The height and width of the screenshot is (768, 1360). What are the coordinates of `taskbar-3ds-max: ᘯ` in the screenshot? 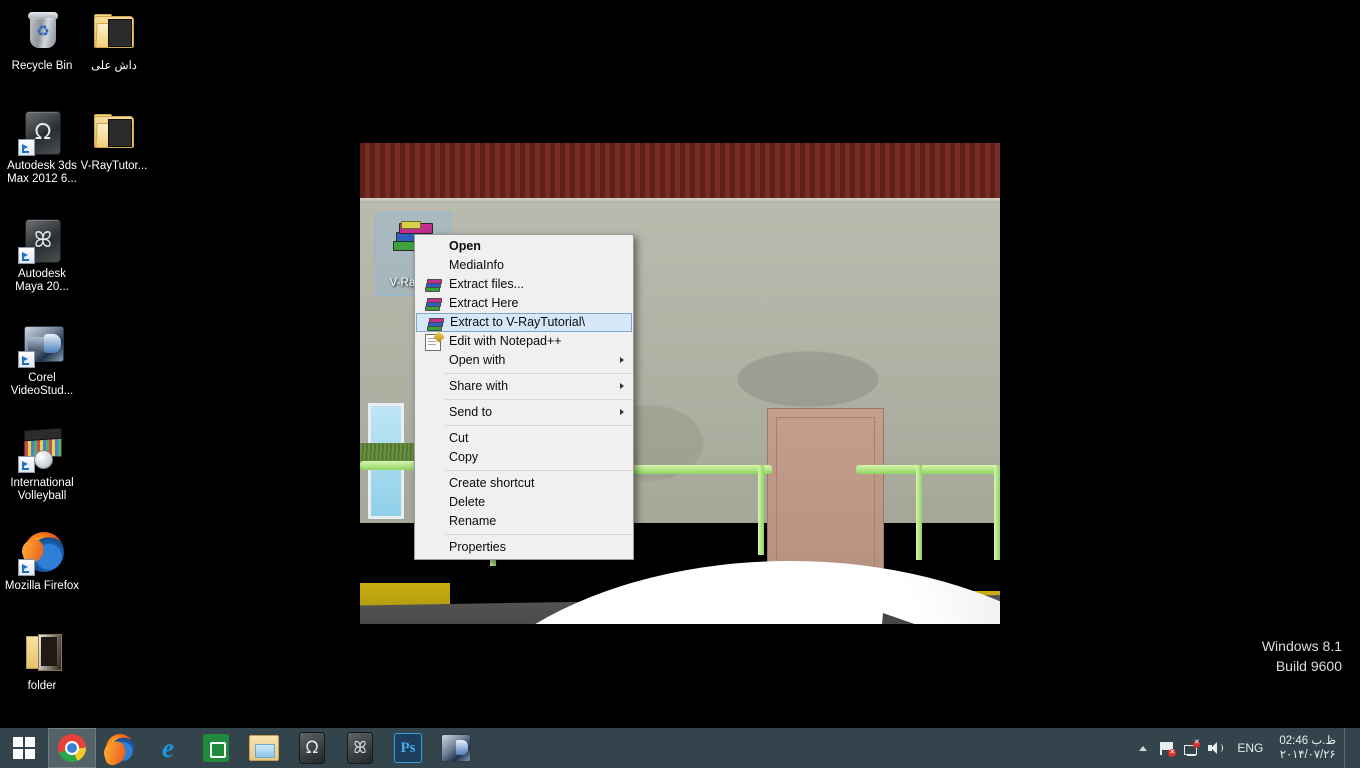 It's located at (312, 748).